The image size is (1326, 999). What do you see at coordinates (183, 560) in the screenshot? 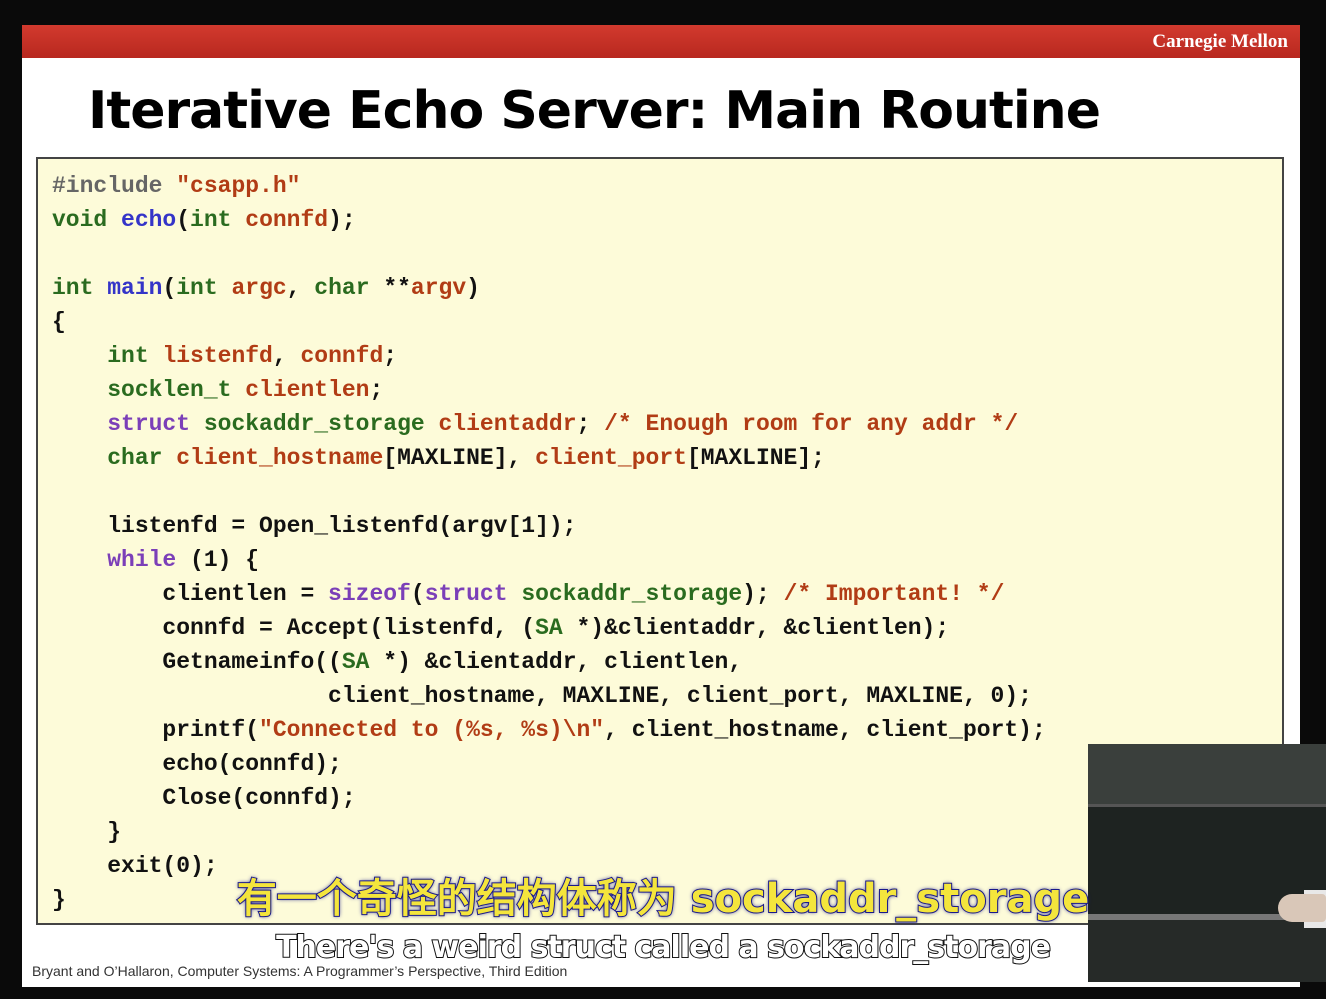
I see `code-line: while (1) {` at bounding box center [183, 560].